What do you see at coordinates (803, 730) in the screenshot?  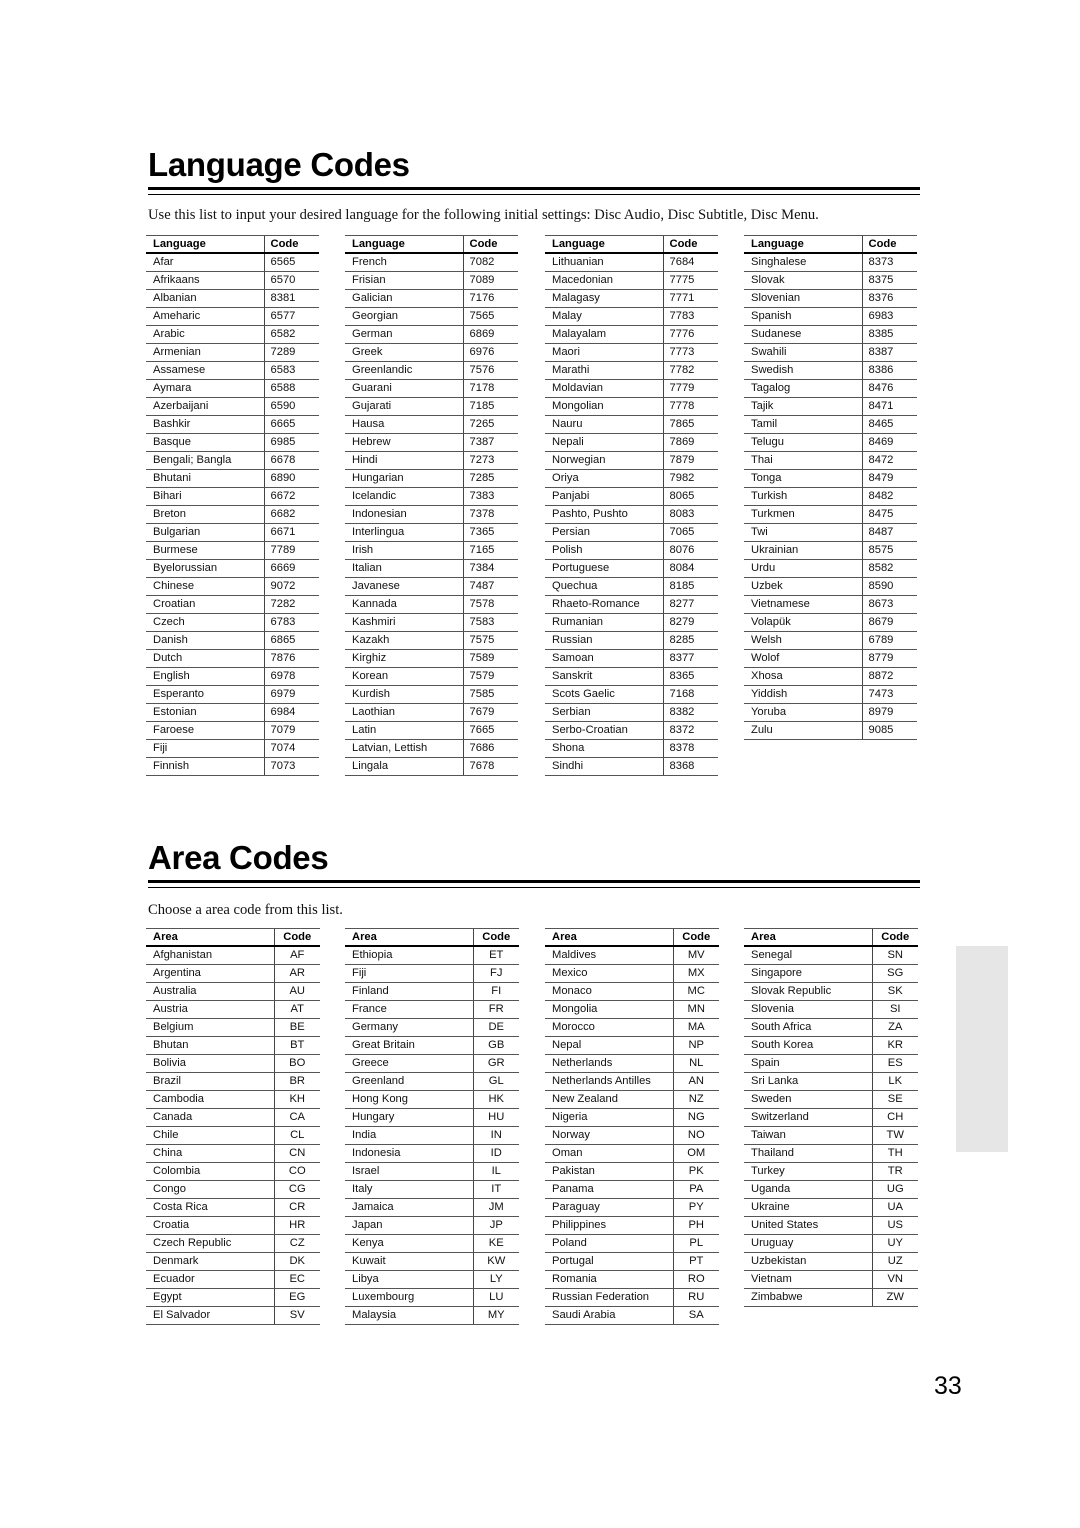 I see `language-name: Zulu` at bounding box center [803, 730].